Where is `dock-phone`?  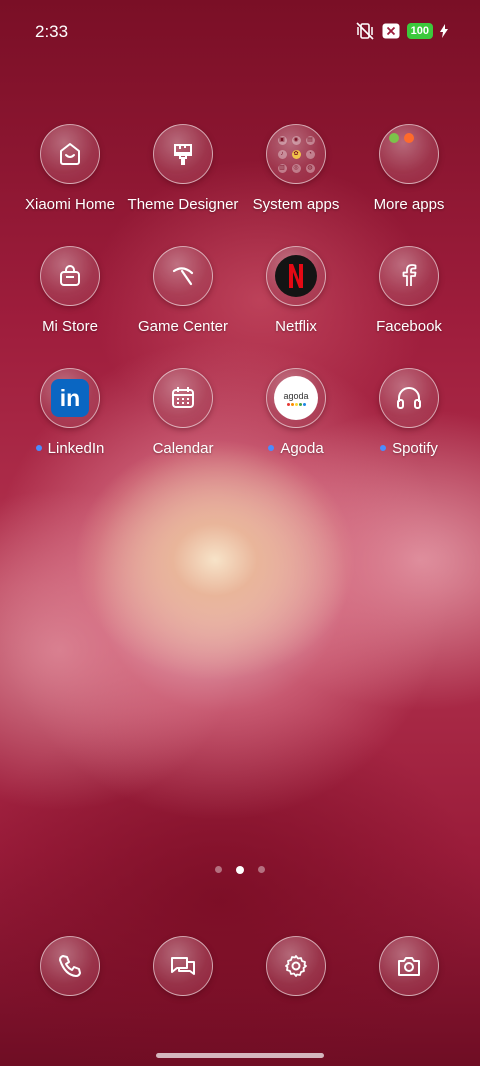 dock-phone is located at coordinates (70, 966).